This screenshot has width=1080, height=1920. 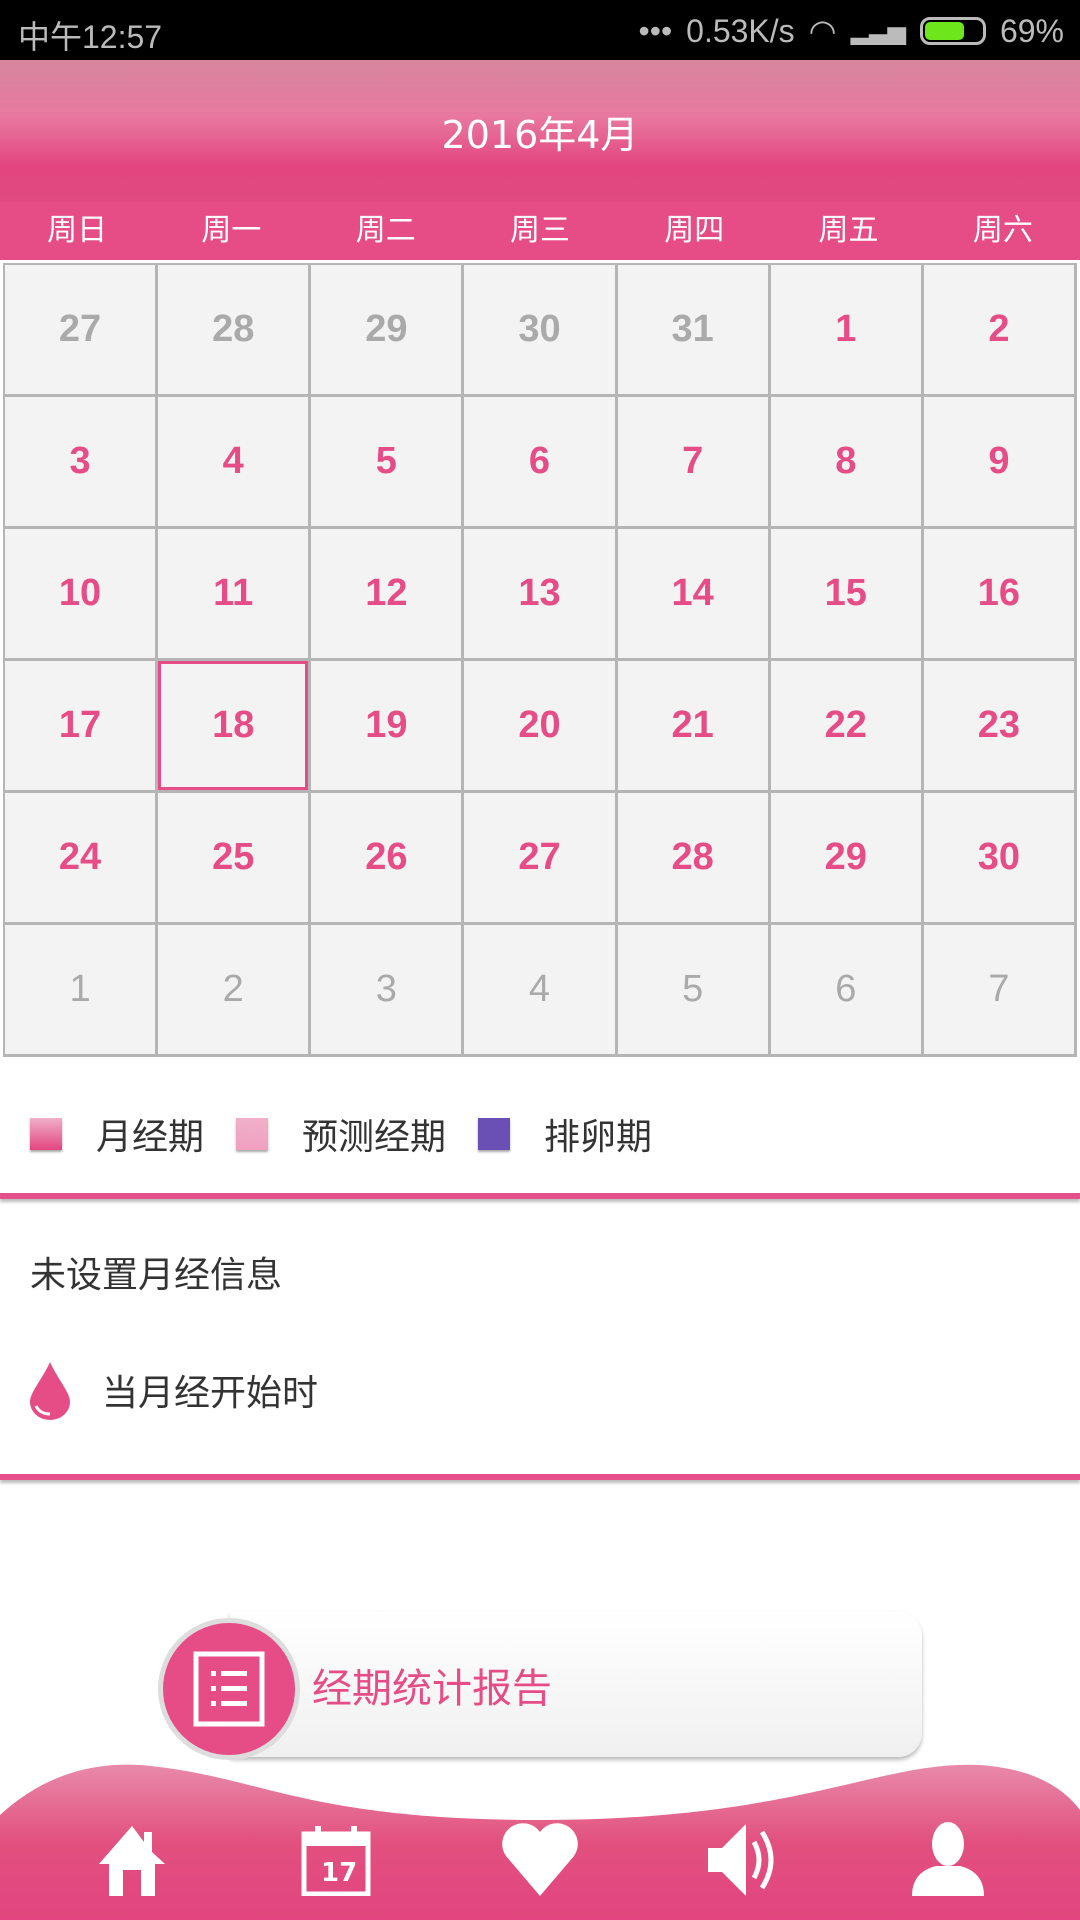 I want to click on weekday-label: 周一, so click(x=231, y=230).